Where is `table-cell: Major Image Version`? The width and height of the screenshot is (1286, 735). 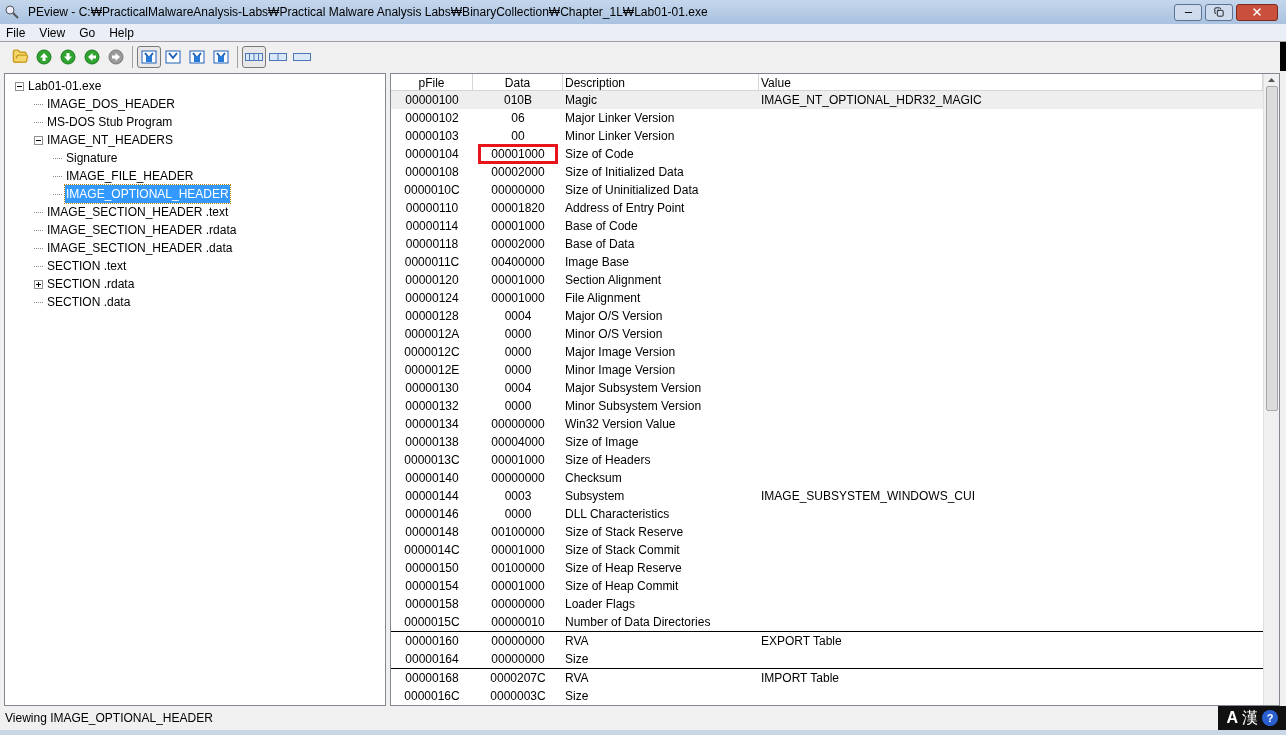
table-cell: Major Image Version is located at coordinates (620, 352).